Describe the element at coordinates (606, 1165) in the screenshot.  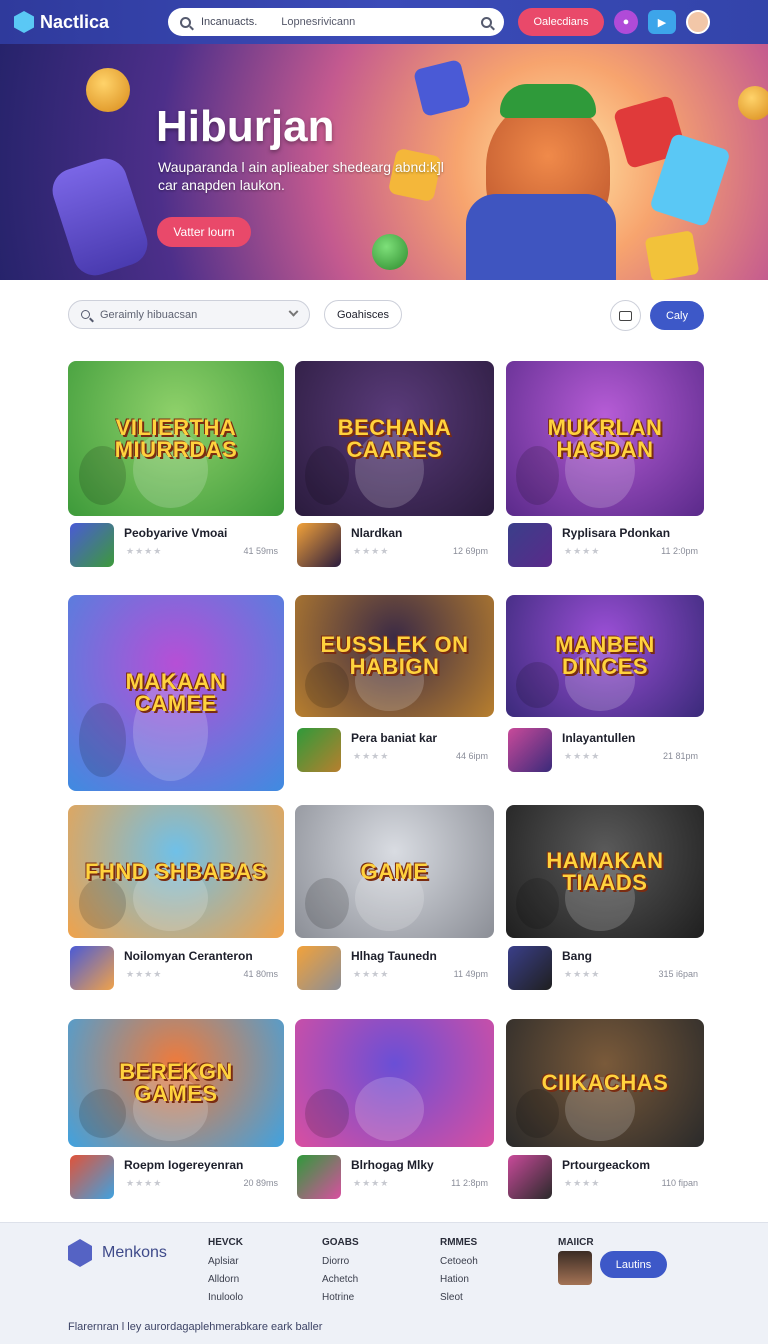
I see `game-title: Prtourgeackom` at that location.